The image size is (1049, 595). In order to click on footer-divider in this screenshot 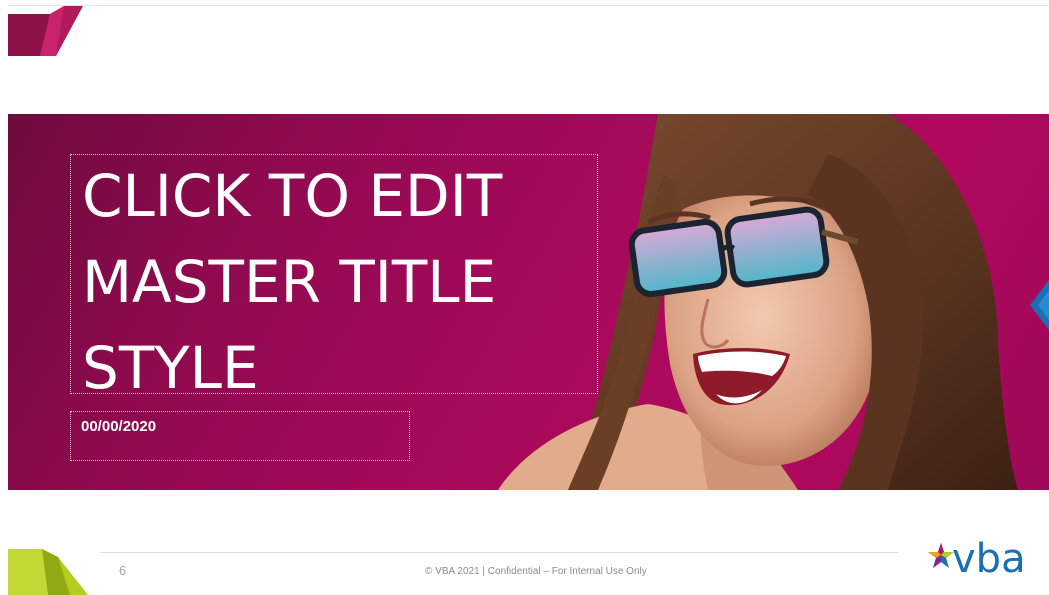, I will do `click(499, 552)`.